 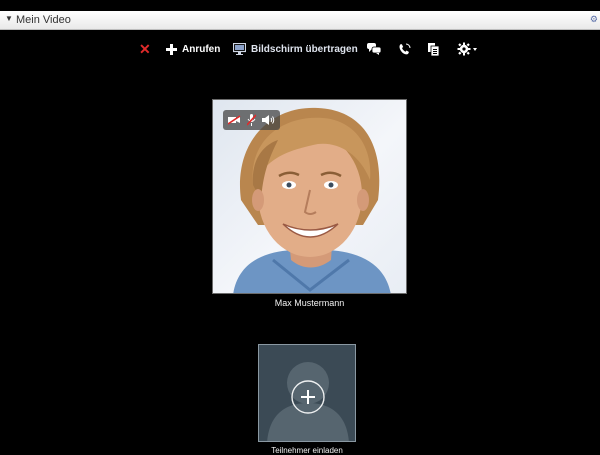 I want to click on mic-off-icon, so click(x=251, y=120).